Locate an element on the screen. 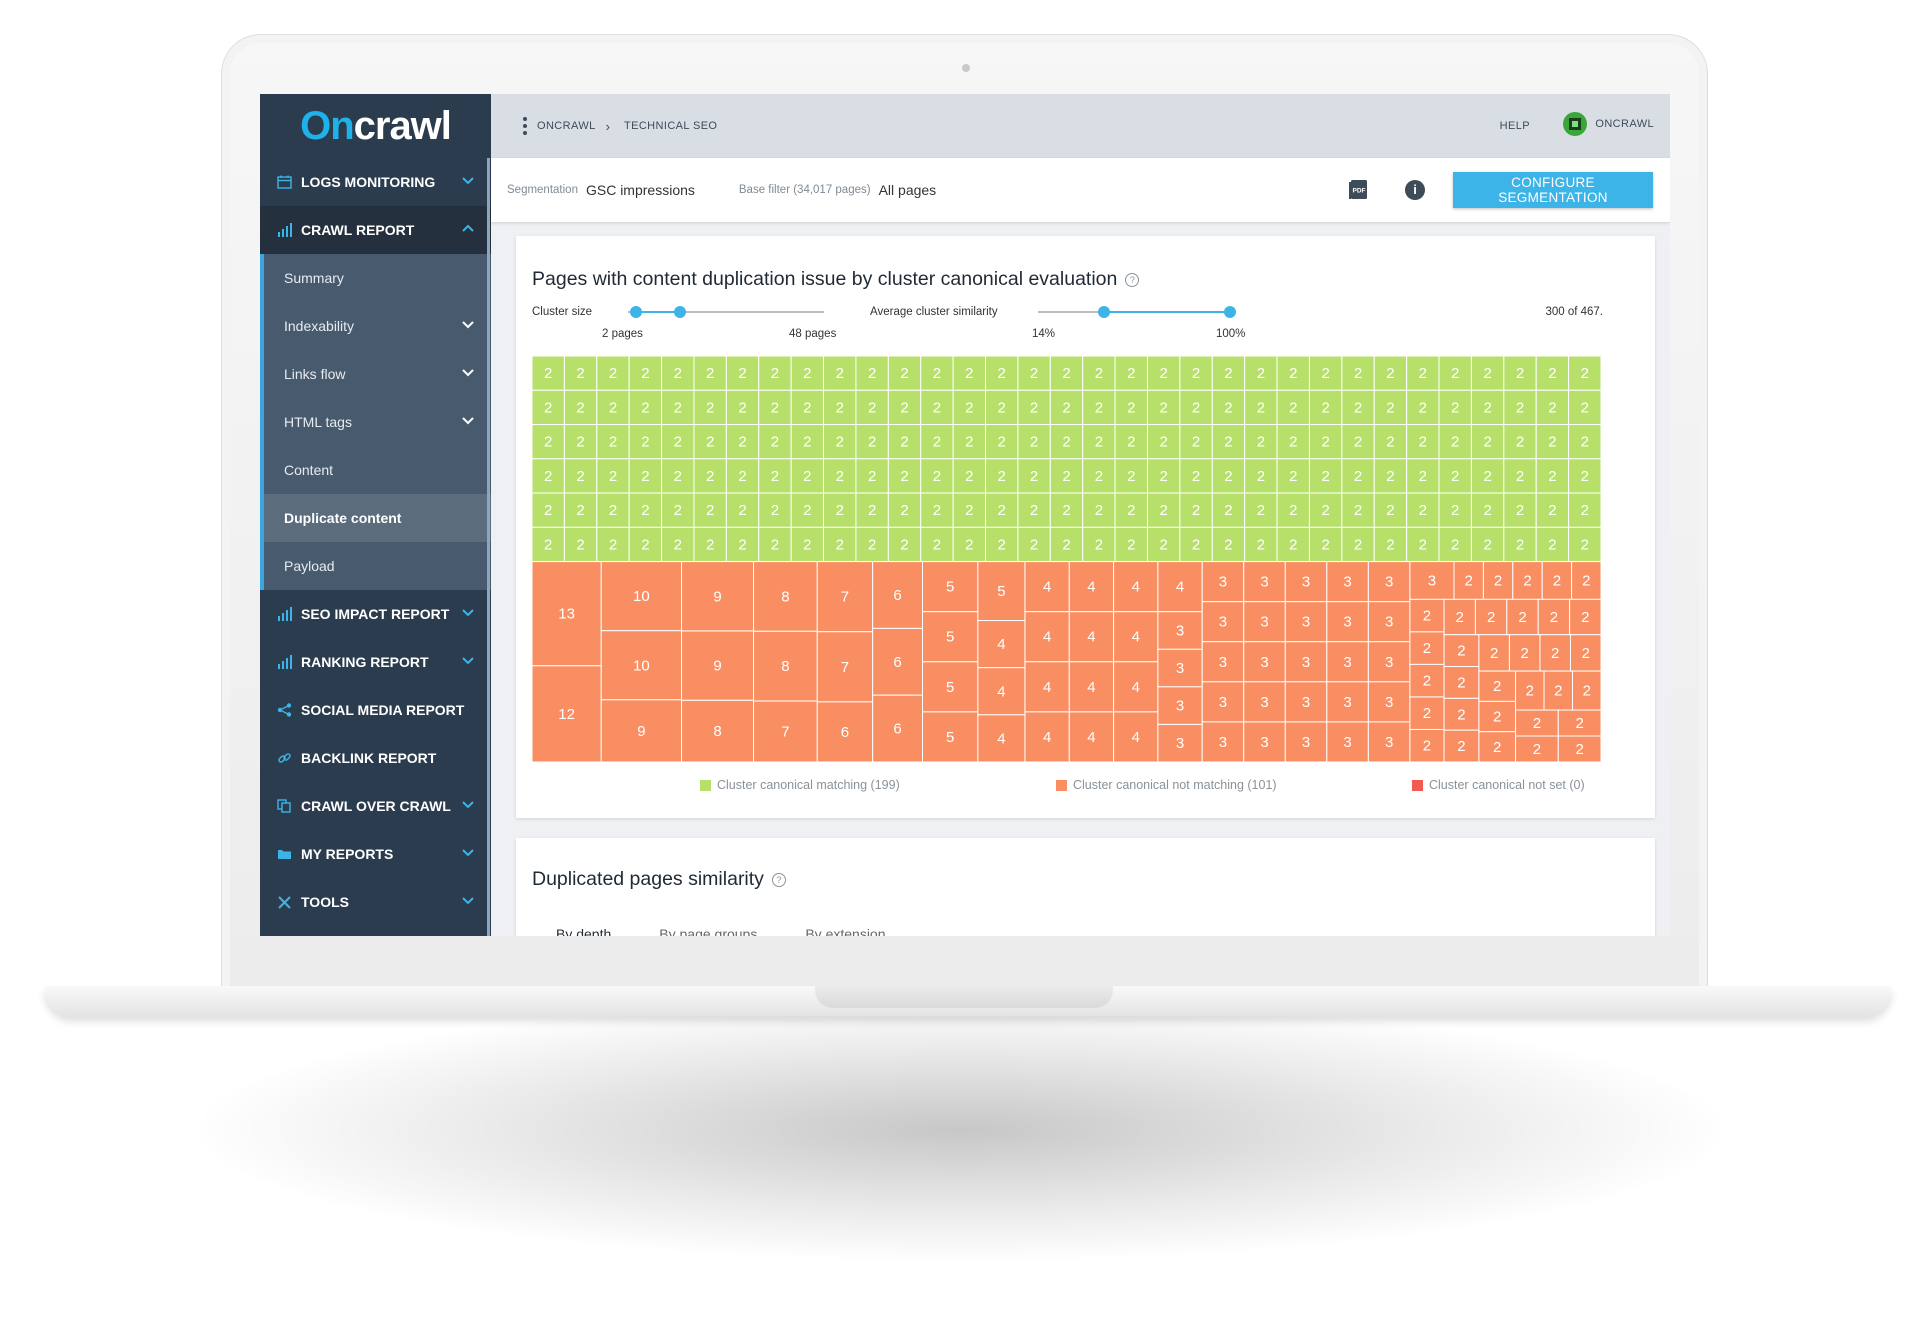  sidebar-item-social-media-report: SOCIAL MEDIA REPORT is located at coordinates (375, 710).